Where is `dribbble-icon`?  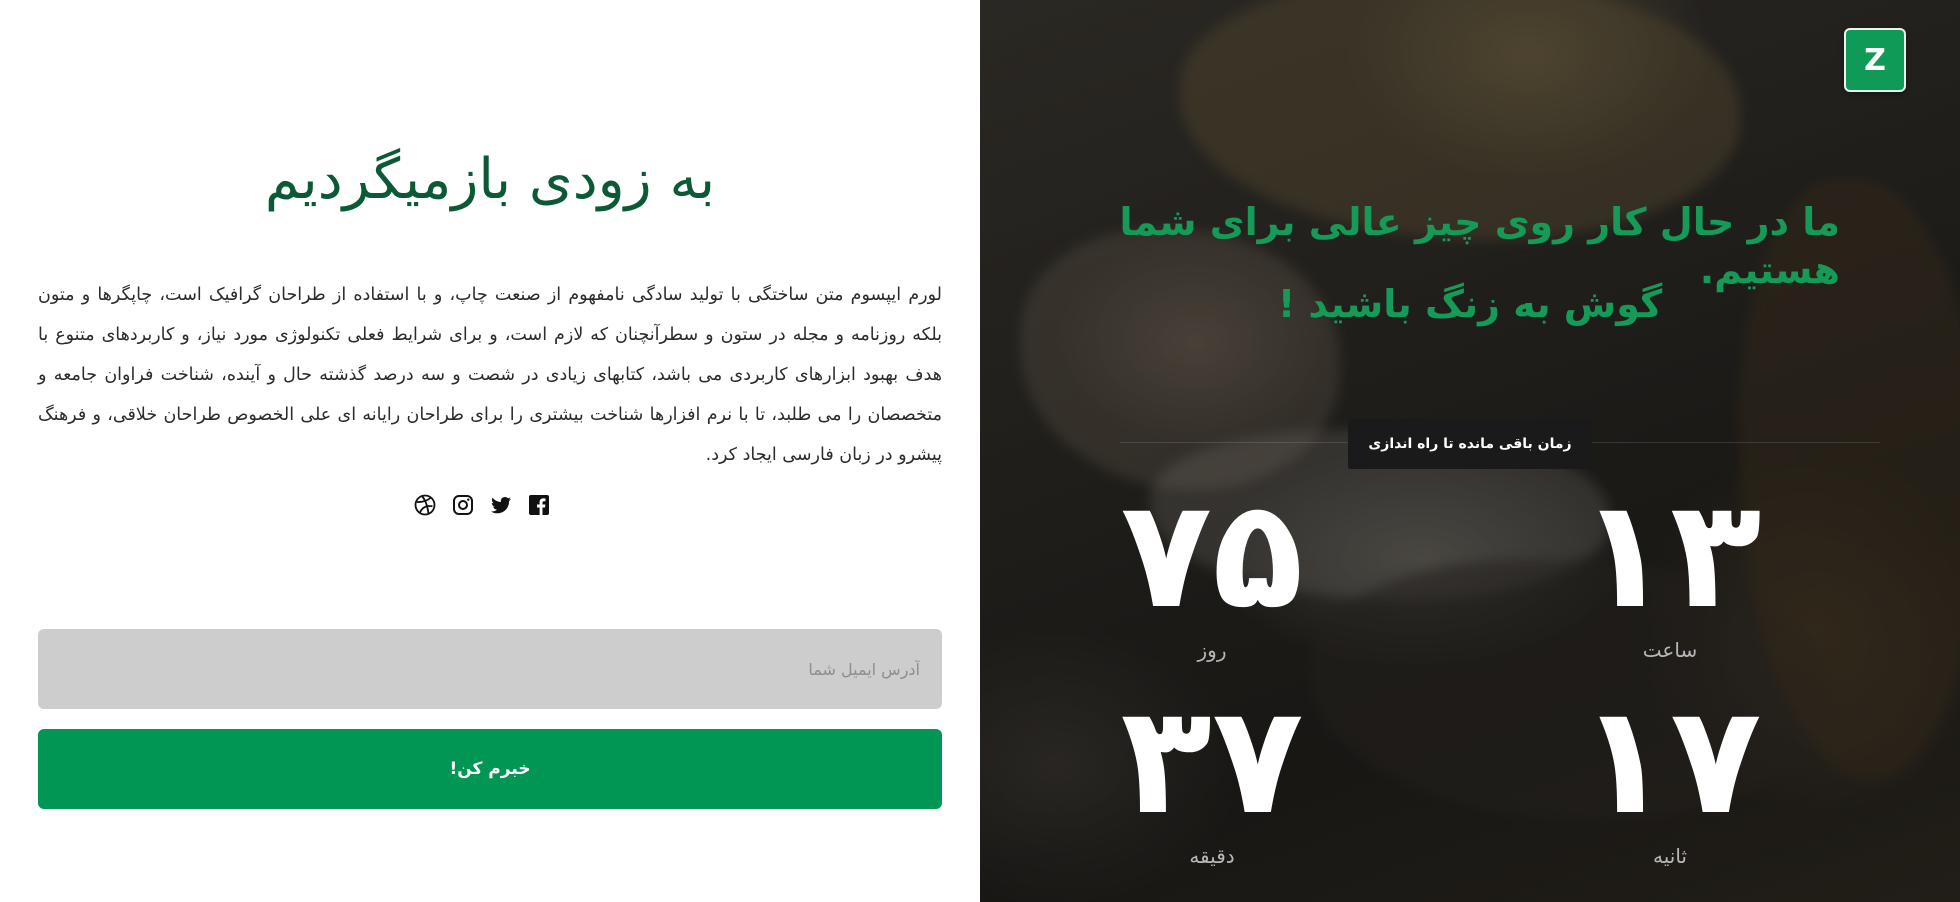
dribbble-icon is located at coordinates (425, 505).